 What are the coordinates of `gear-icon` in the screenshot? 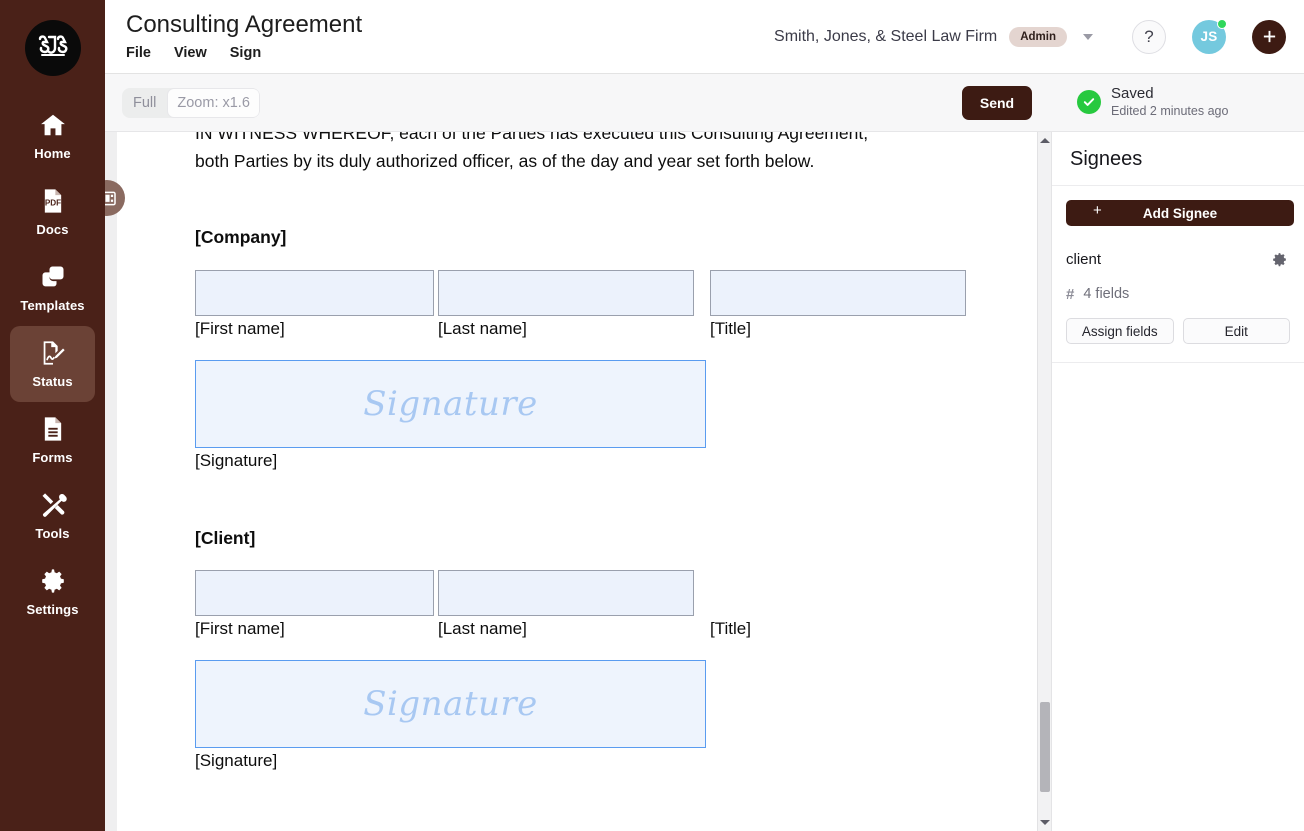 It's located at (53, 581).